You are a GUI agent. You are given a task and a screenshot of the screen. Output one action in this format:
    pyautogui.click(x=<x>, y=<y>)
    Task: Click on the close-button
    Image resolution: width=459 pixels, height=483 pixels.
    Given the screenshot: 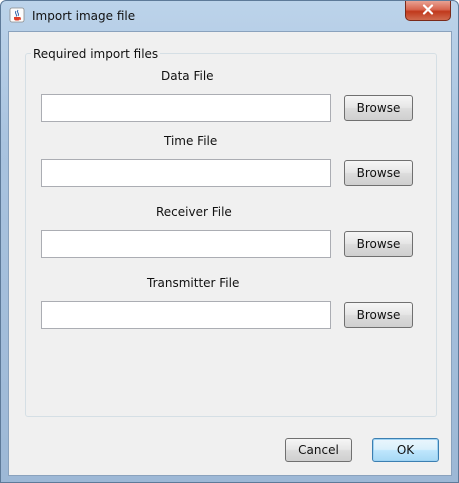 What is the action you would take?
    pyautogui.click(x=428, y=11)
    